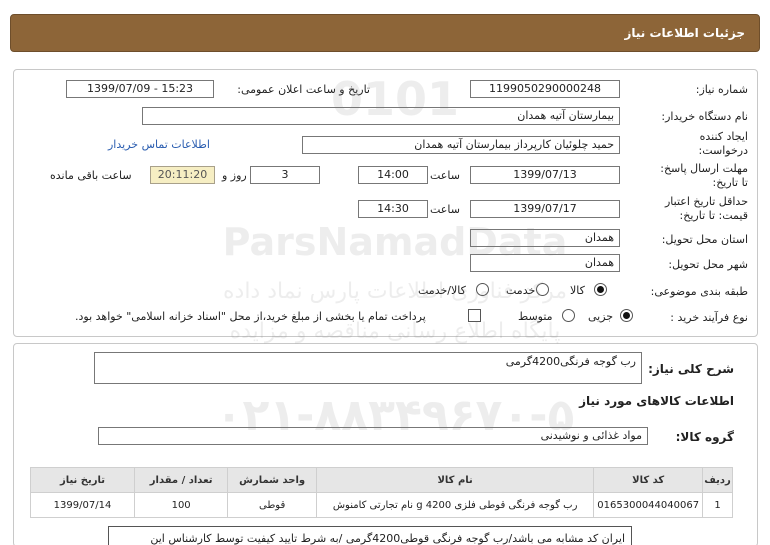  Describe the element at coordinates (545, 175) in the screenshot. I see `response-date-field: 1399/07/13` at that location.